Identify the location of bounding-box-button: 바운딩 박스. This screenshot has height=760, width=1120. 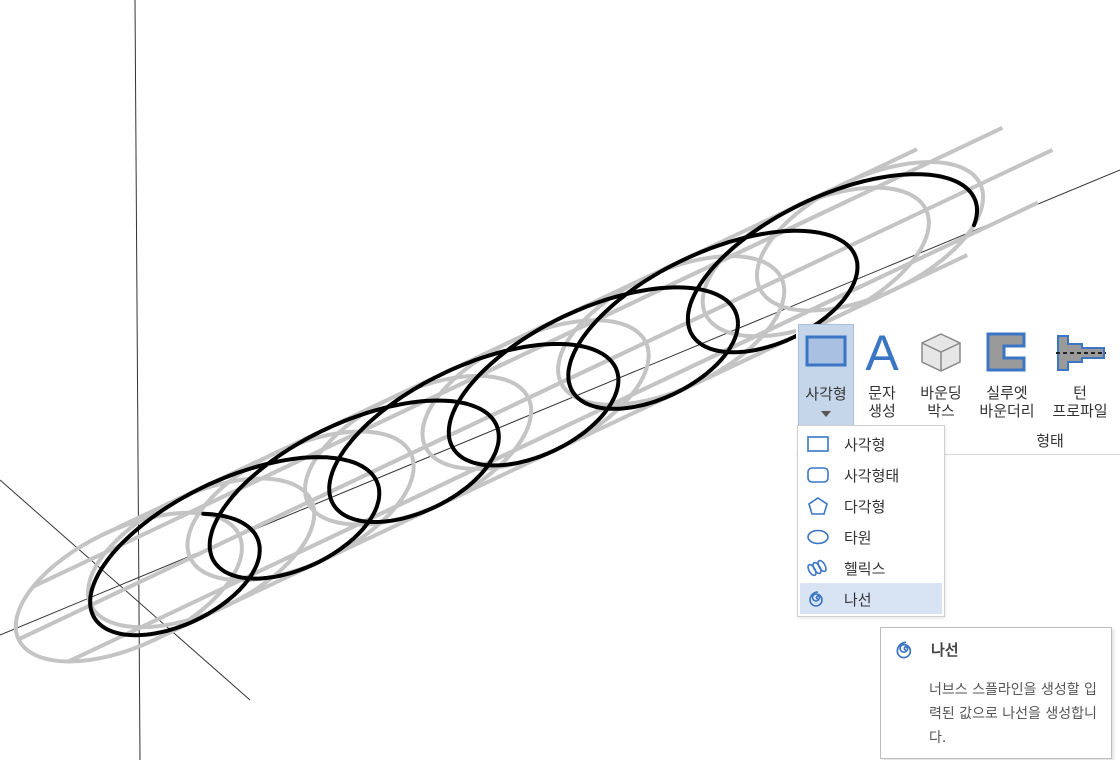
(941, 376).